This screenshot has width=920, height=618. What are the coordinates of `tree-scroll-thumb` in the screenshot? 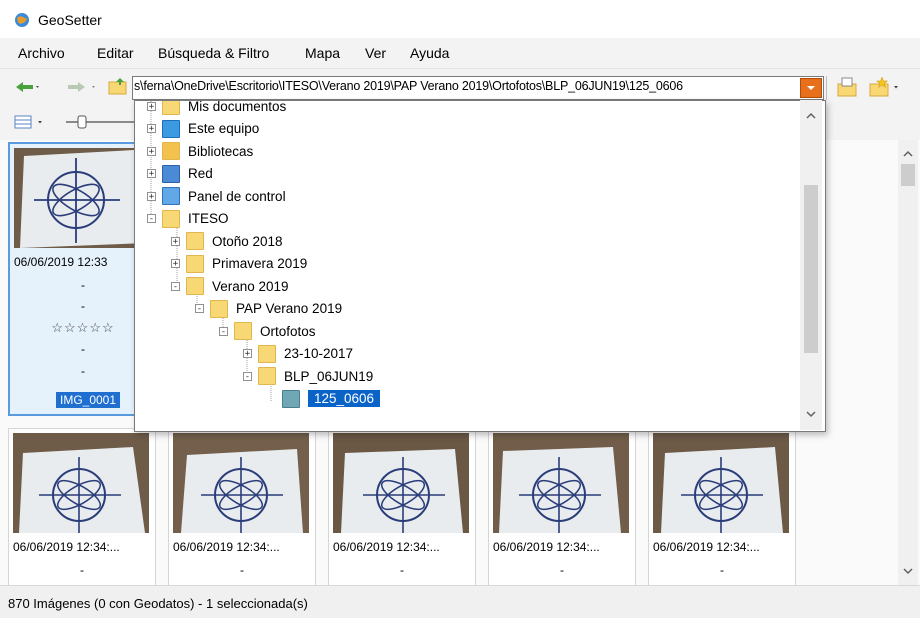 It's located at (811, 269).